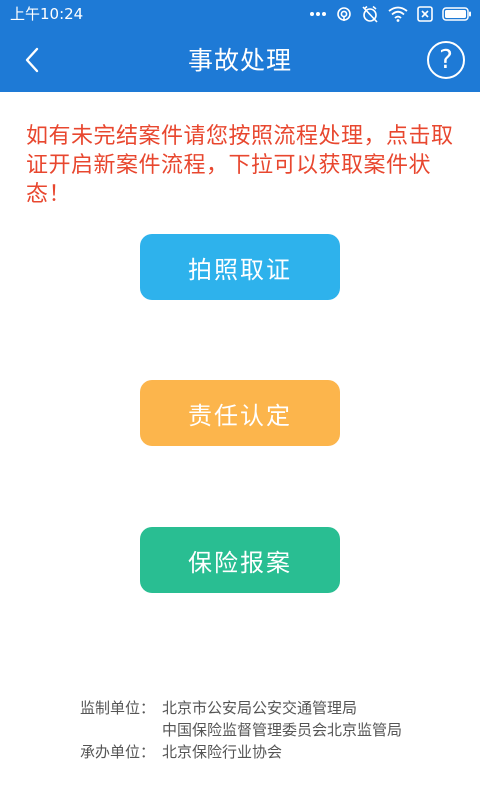  Describe the element at coordinates (47, 14) in the screenshot. I see `status-time: 上午10:24` at that location.